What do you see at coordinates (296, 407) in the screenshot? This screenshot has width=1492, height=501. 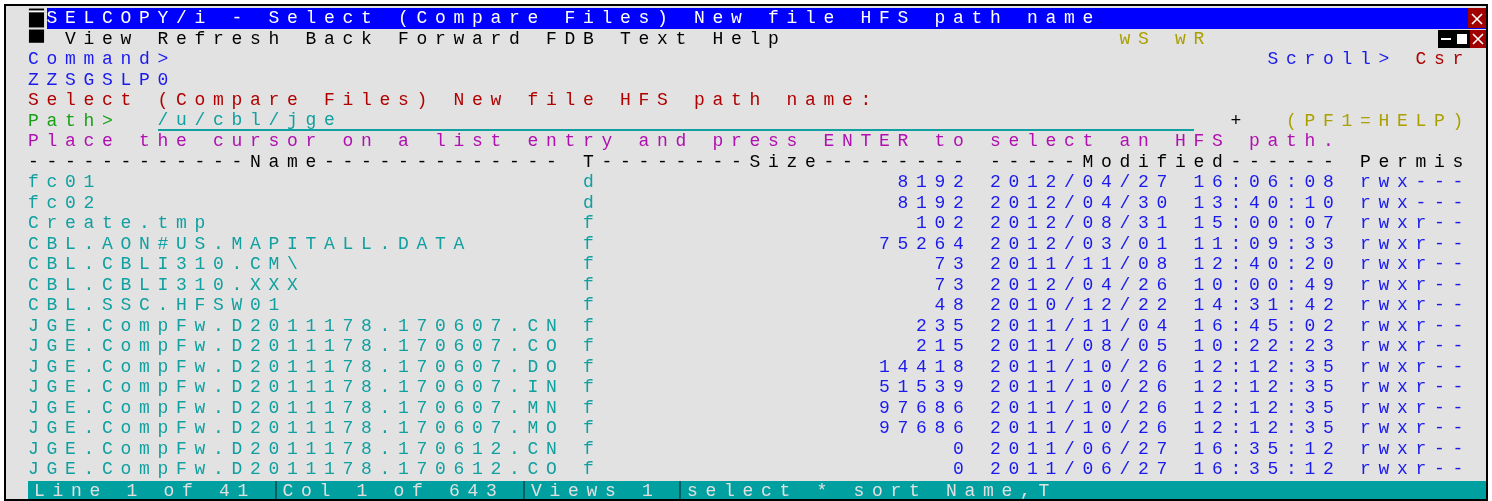 I see `file-name: JGE.CompFw.D2011178.170607.MN` at bounding box center [296, 407].